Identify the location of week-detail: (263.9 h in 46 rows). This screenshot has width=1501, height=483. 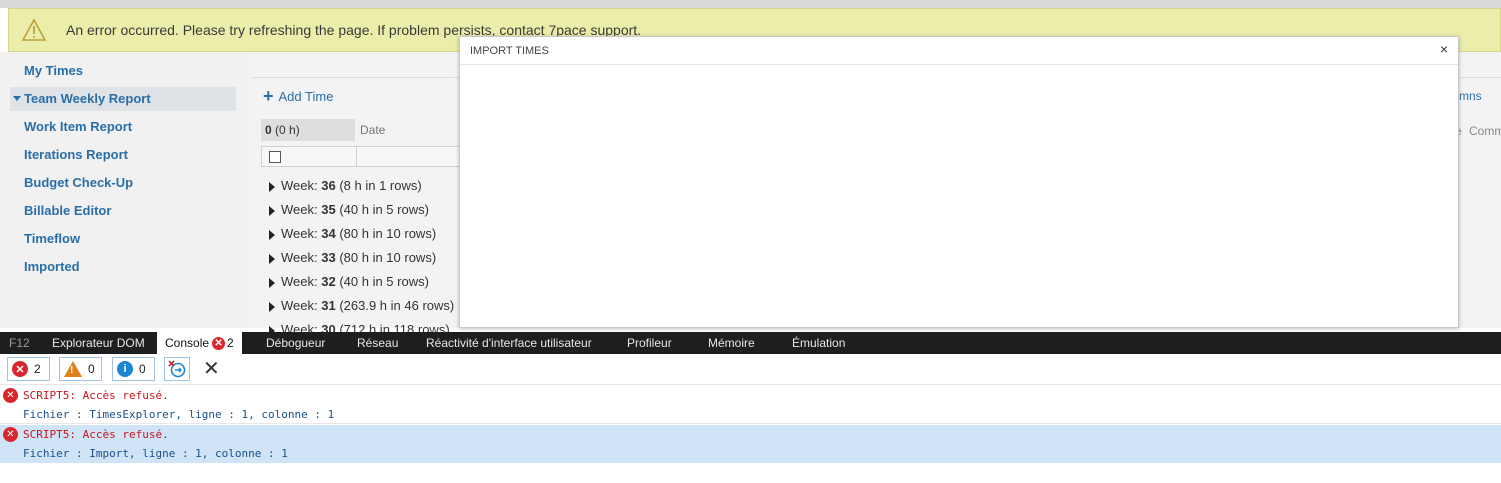
(397, 305).